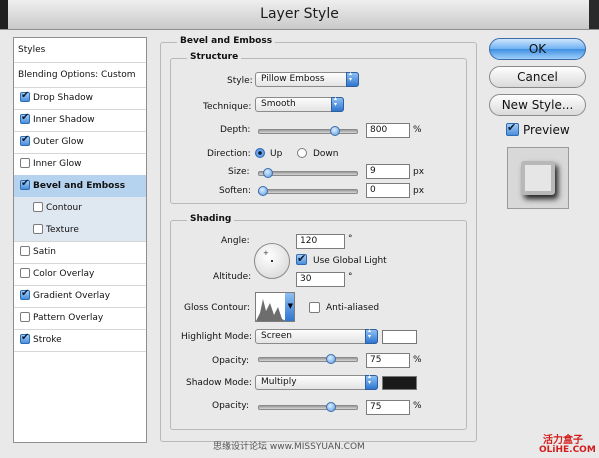 The height and width of the screenshot is (458, 599). What do you see at coordinates (399, 337) in the screenshot?
I see `highlight-color-swatch` at bounding box center [399, 337].